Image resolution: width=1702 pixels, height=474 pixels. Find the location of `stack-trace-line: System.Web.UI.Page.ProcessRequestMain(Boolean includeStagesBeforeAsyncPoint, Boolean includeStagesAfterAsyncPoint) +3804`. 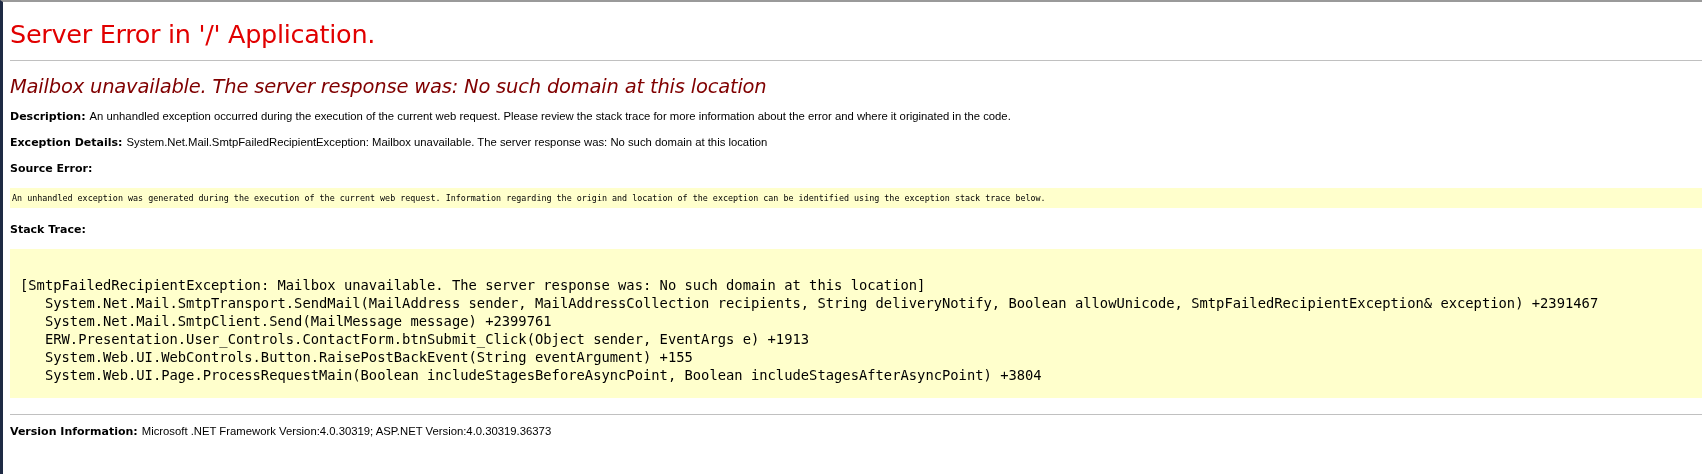

stack-trace-line: System.Web.UI.Page.ProcessRequestMain(Boolean includeStagesBeforeAsyncPoint, Boolean includeStagesAfterAsyncPoint) +3804 is located at coordinates (543, 375).